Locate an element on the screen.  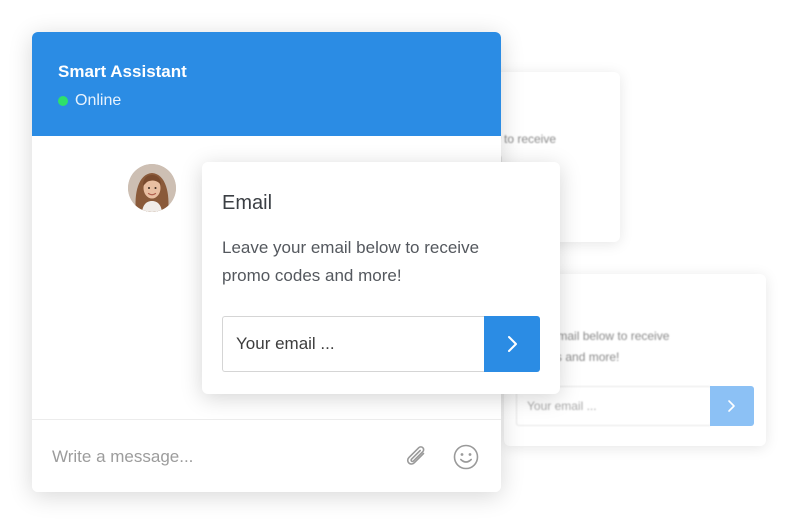
avatar is located at coordinates (152, 188).